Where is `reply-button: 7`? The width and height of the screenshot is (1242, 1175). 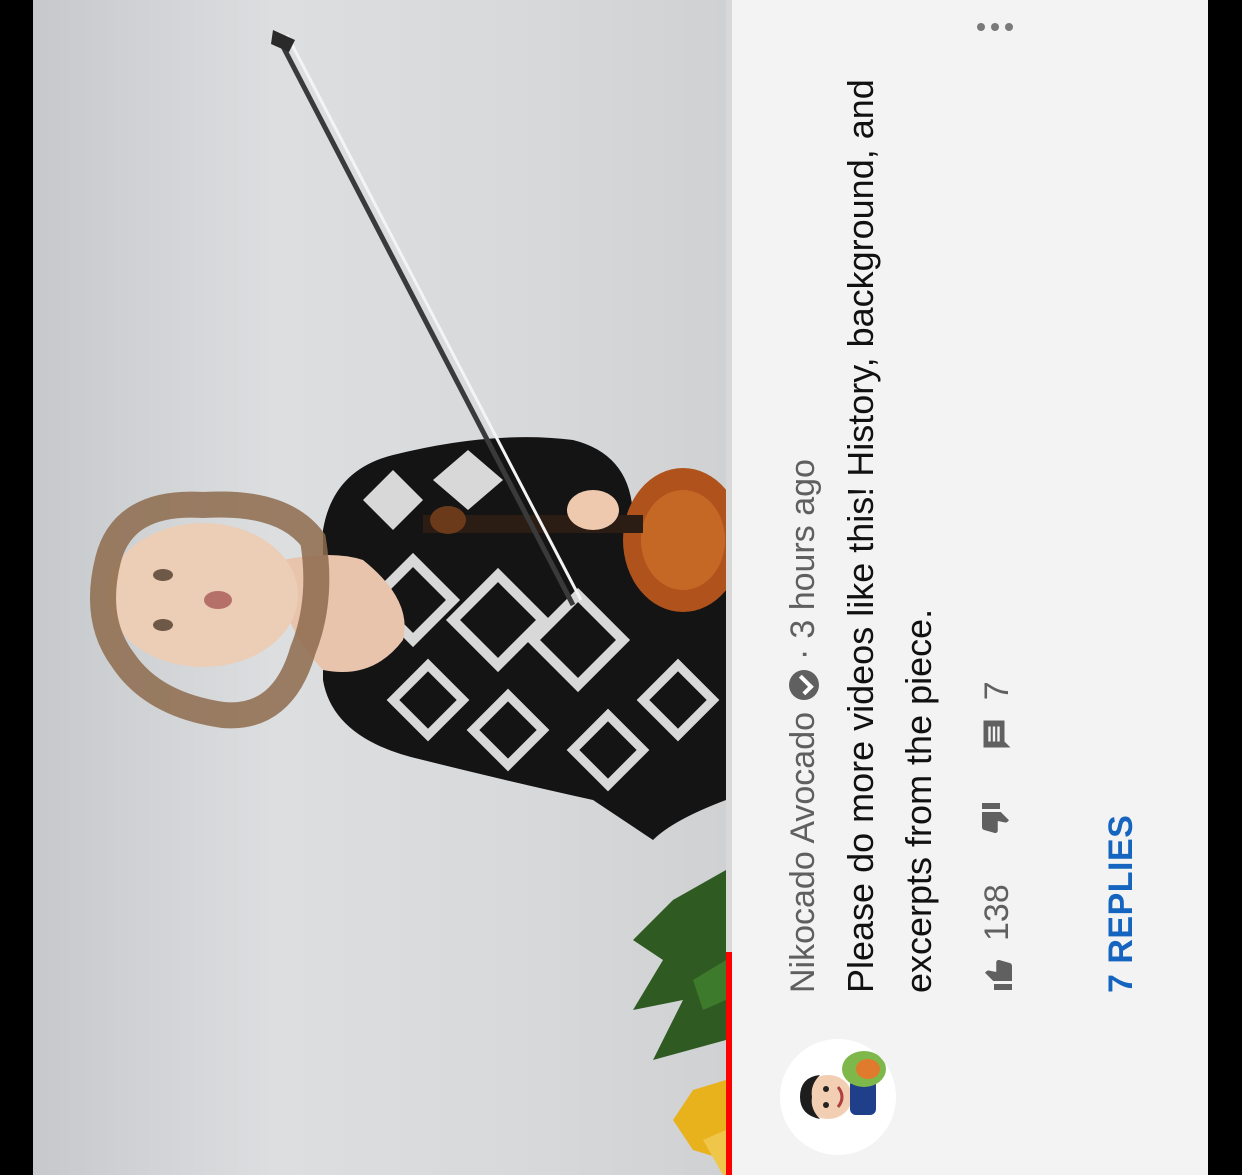 reply-button: 7 is located at coordinates (997, 716).